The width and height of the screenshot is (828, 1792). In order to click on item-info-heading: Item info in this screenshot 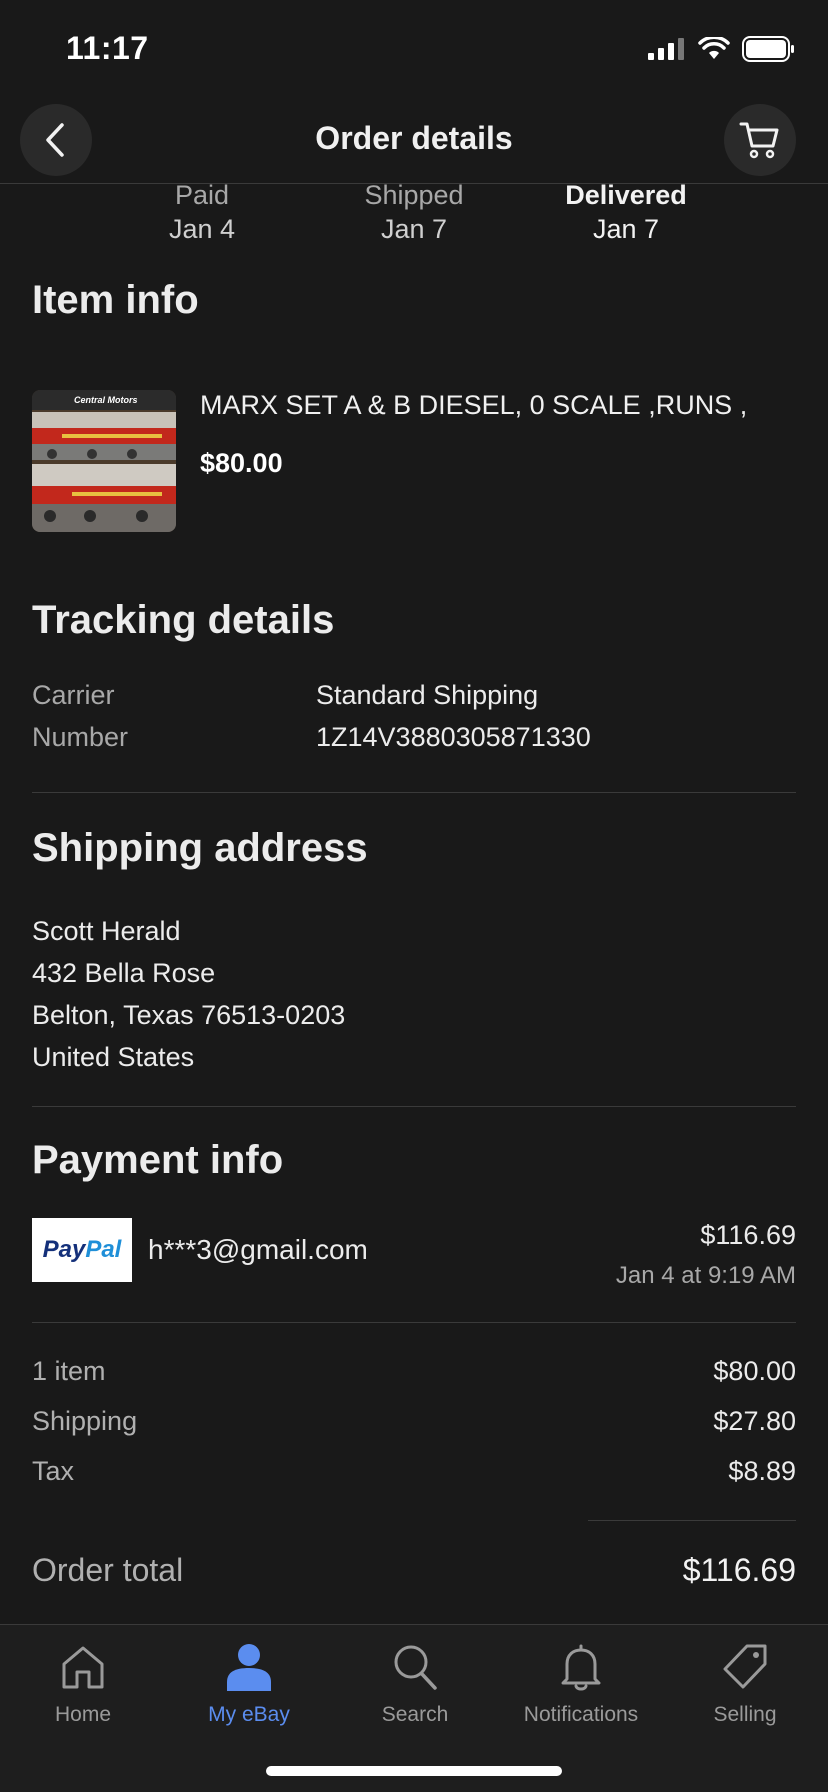, I will do `click(115, 300)`.